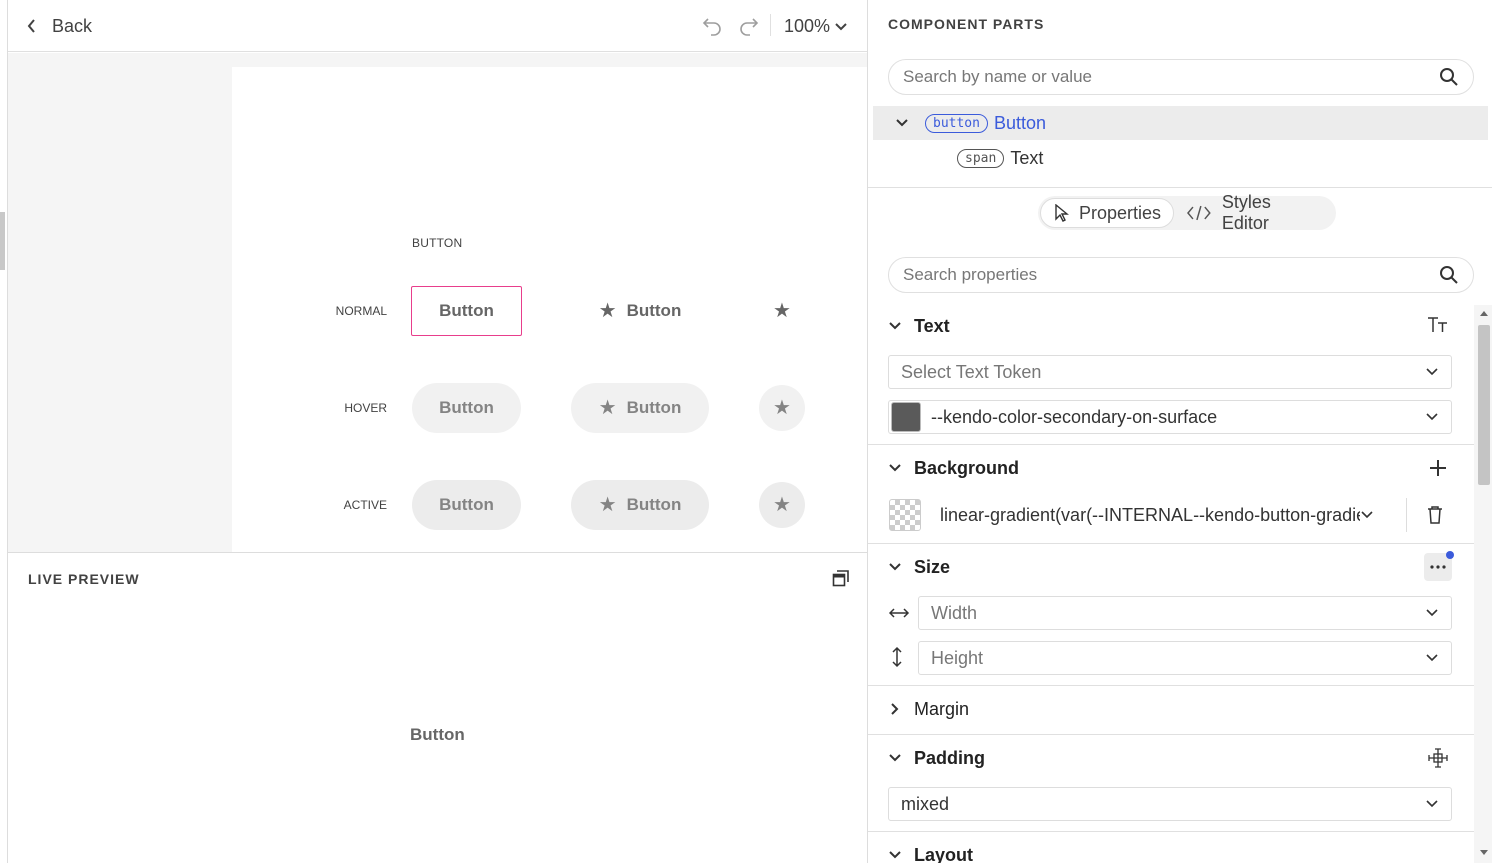  What do you see at coordinates (437, 26) in the screenshot?
I see `top-toolbar: Back 100%` at bounding box center [437, 26].